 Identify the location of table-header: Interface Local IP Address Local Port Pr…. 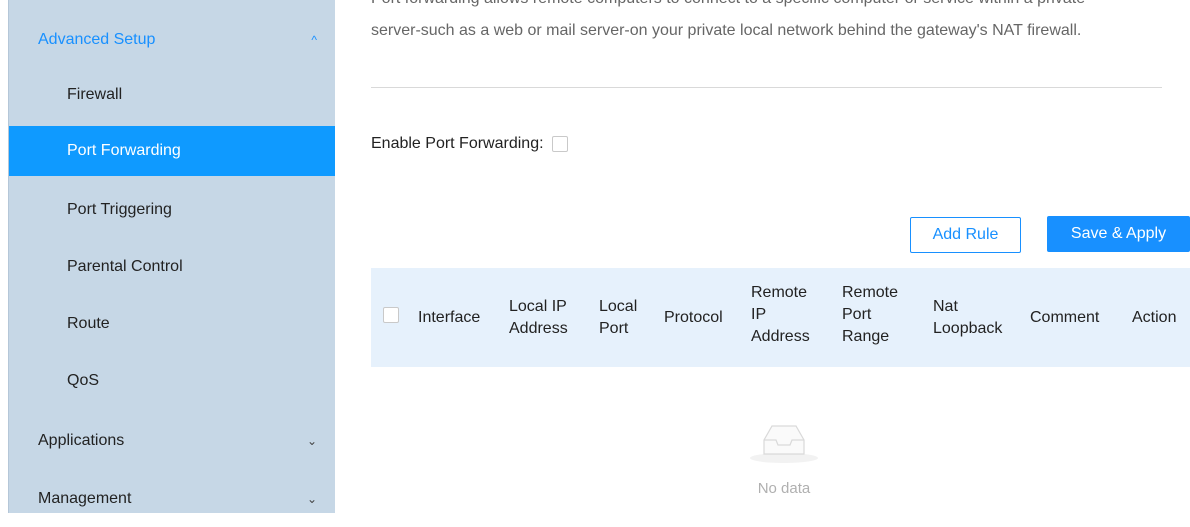
(780, 317).